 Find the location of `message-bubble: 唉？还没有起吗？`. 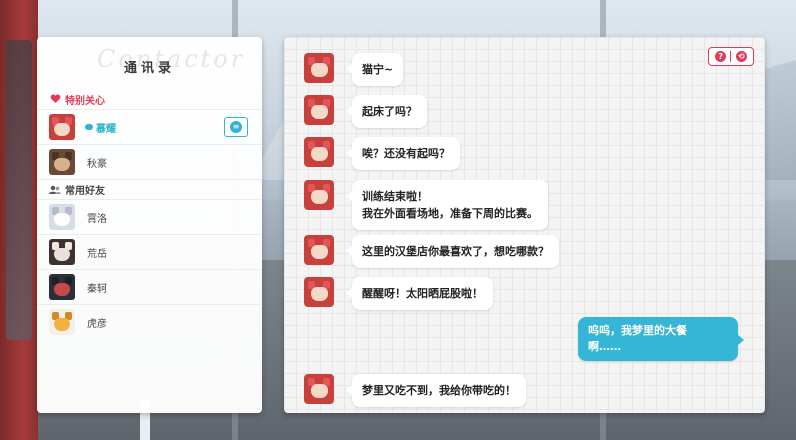

message-bubble: 唉？还没有起吗？ is located at coordinates (403, 153).